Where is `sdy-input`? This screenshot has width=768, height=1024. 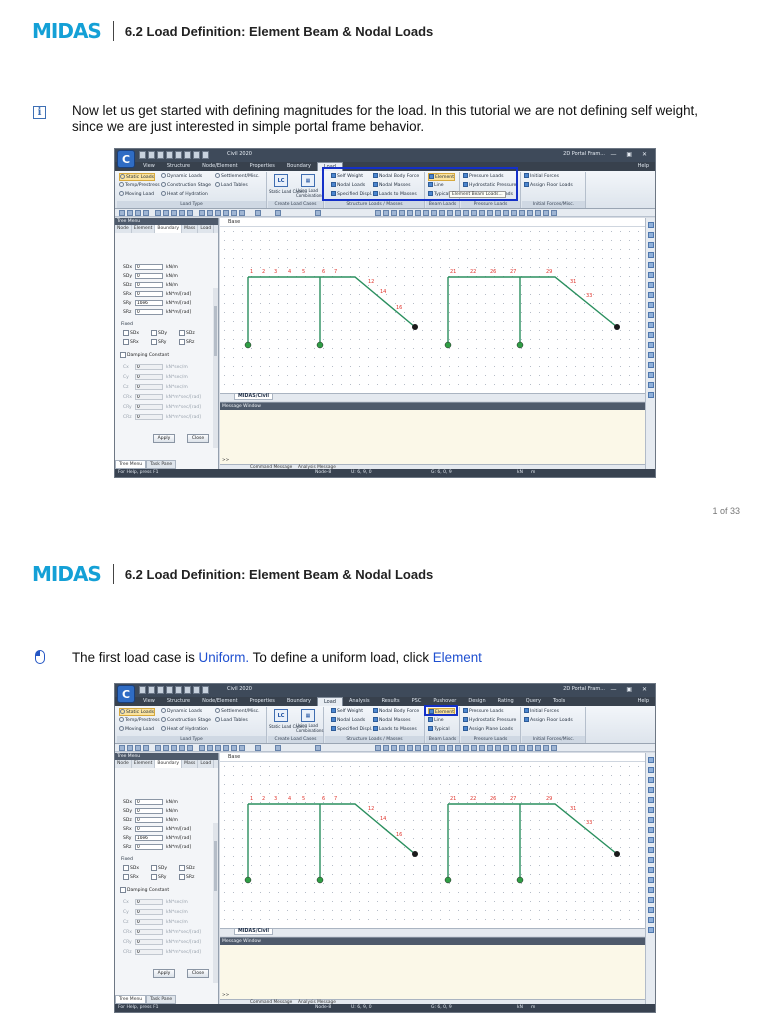 sdy-input is located at coordinates (149, 276).